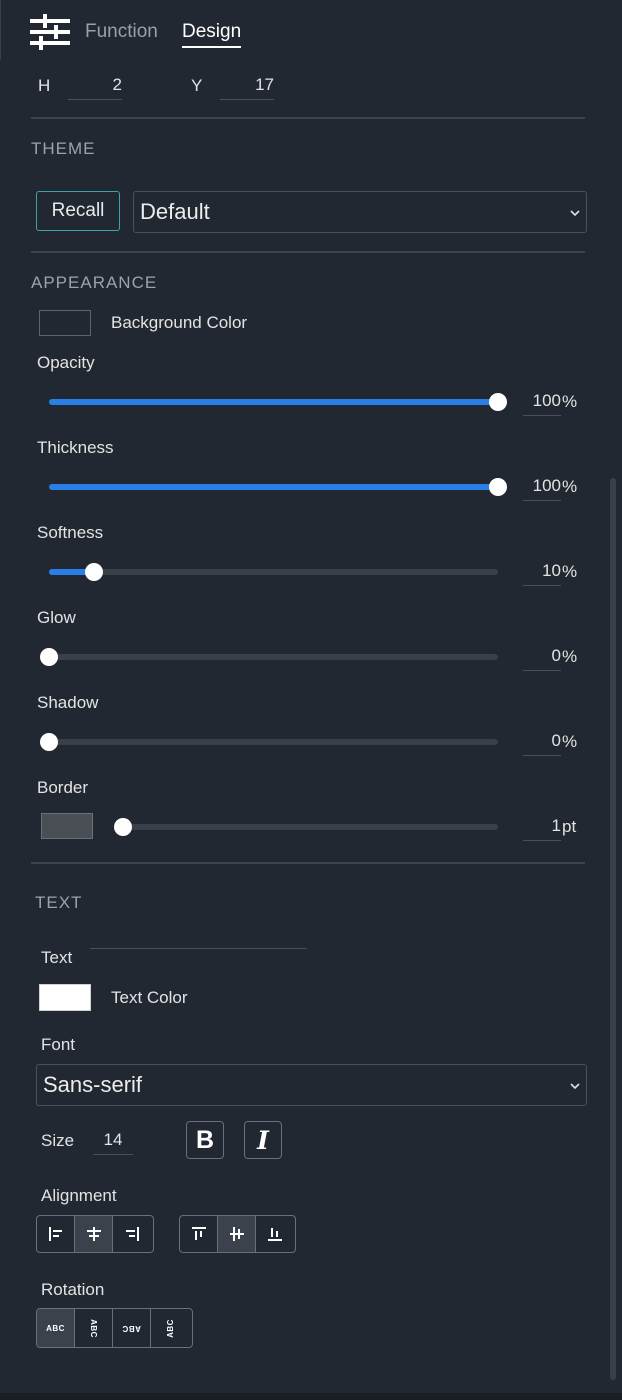  I want to click on rotation-0-option: ABC, so click(56, 1328).